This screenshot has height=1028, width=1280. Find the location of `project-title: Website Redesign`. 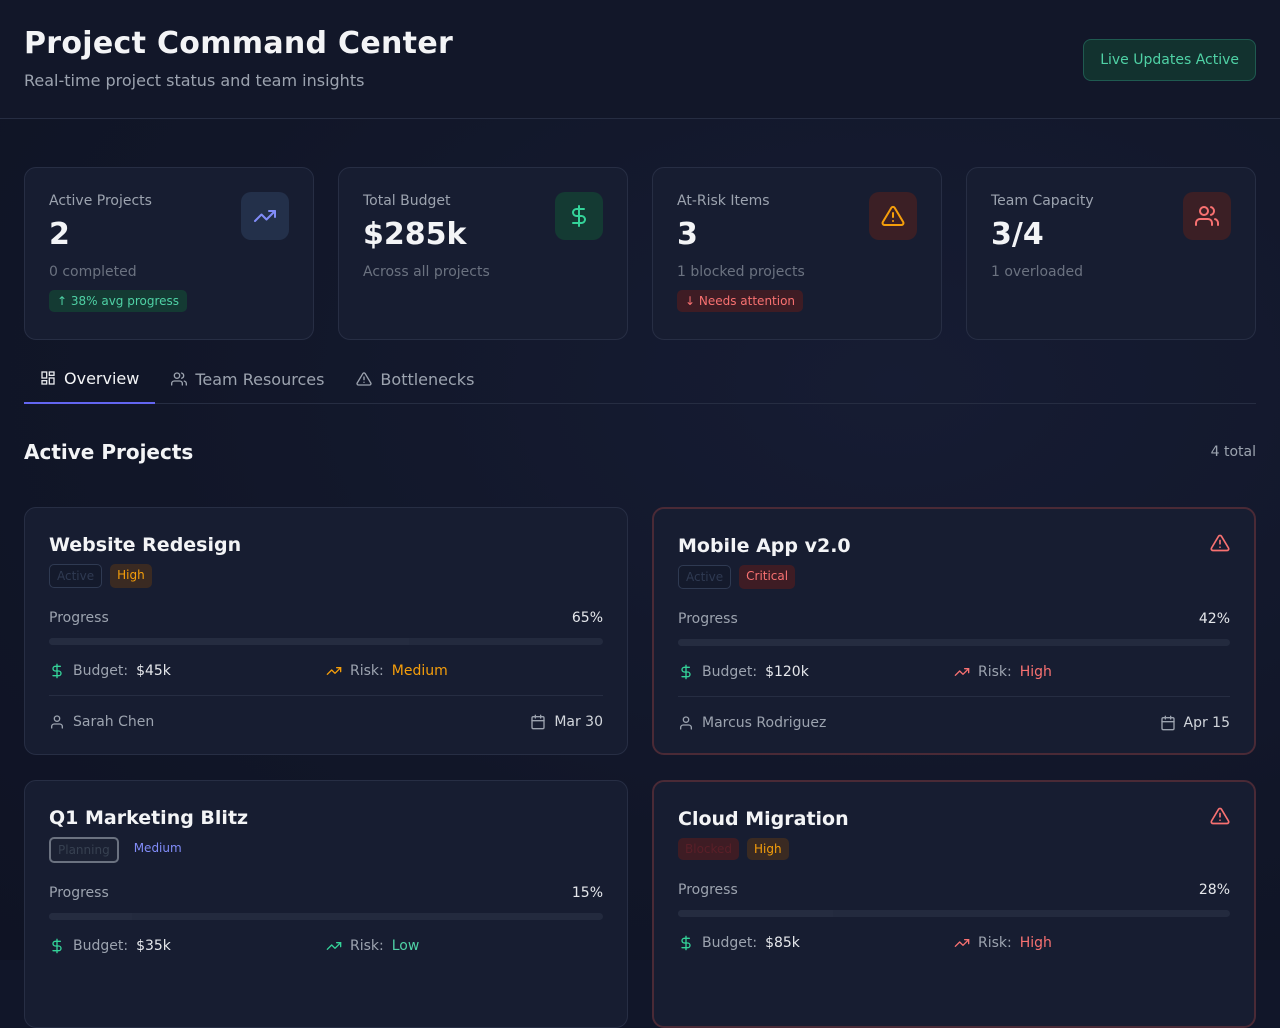

project-title: Website Redesign is located at coordinates (145, 545).